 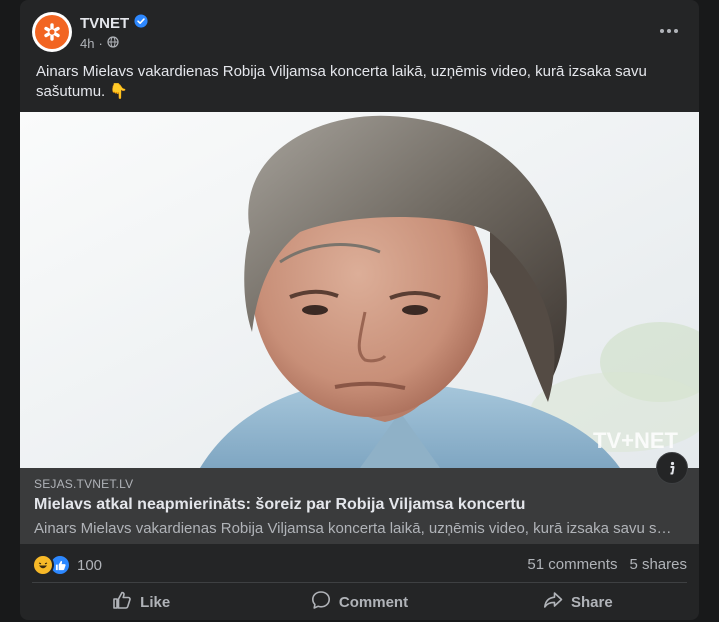 I want to click on post-stats: 100 51 comments 5 shares, so click(x=359, y=564).